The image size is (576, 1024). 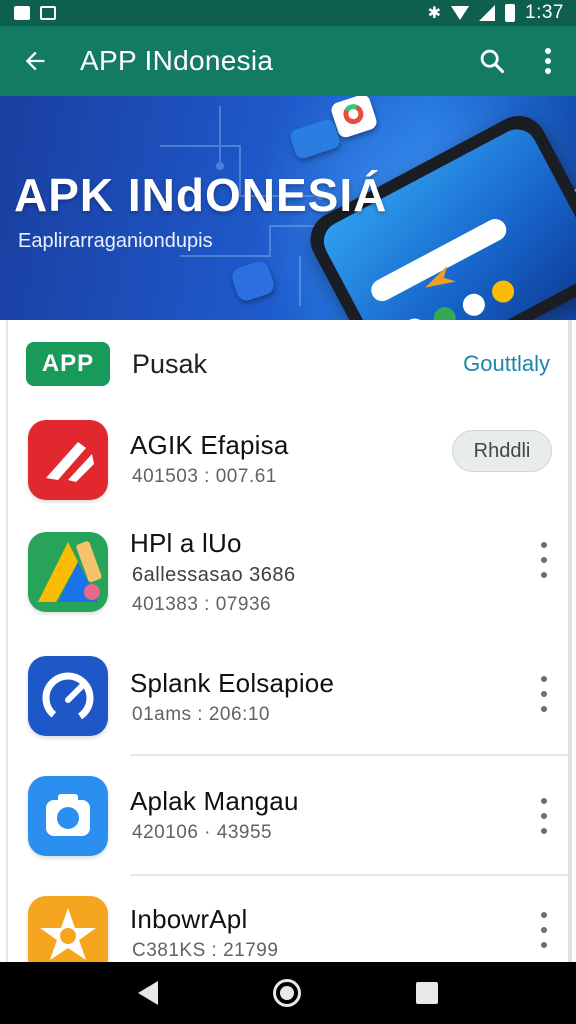 I want to click on nav-home-icon, so click(x=286, y=993).